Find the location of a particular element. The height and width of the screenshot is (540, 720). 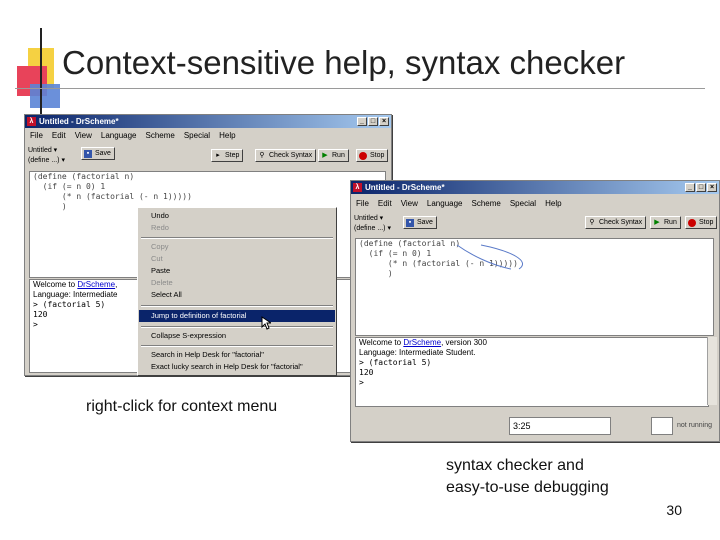

status-indicator is located at coordinates (662, 426).